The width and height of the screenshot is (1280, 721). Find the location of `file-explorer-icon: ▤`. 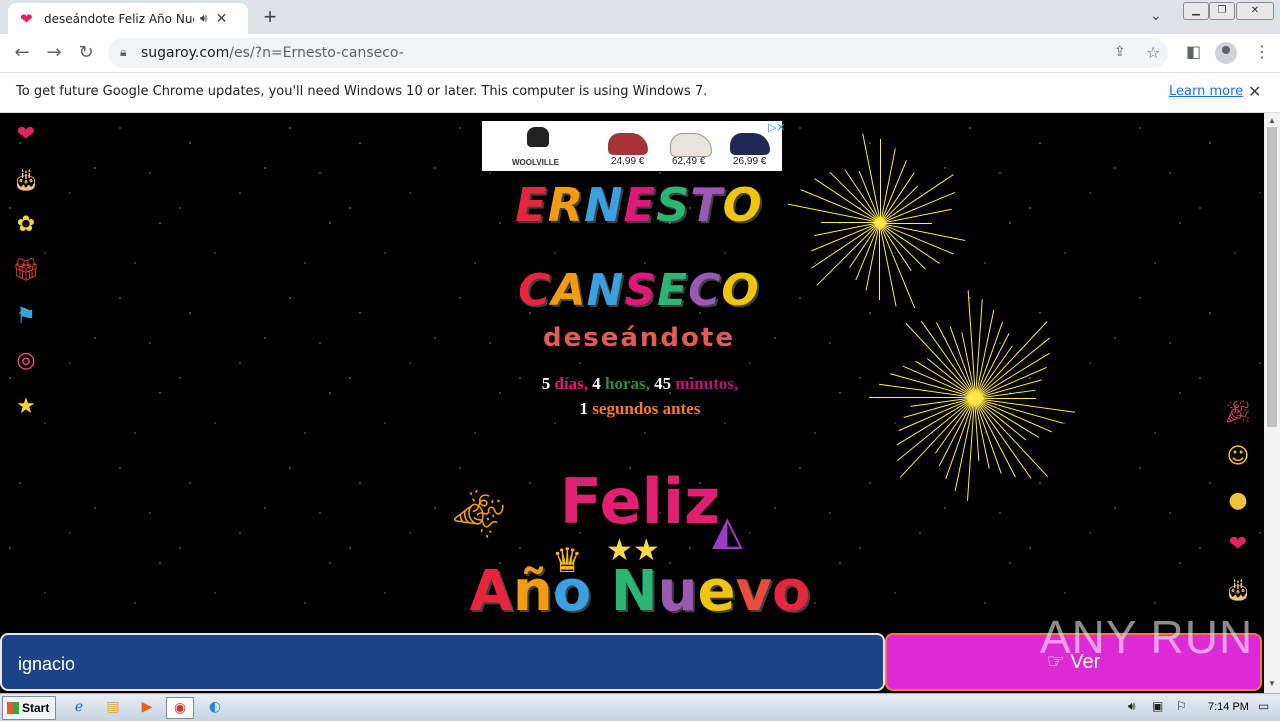

file-explorer-icon: ▤ is located at coordinates (113, 707).